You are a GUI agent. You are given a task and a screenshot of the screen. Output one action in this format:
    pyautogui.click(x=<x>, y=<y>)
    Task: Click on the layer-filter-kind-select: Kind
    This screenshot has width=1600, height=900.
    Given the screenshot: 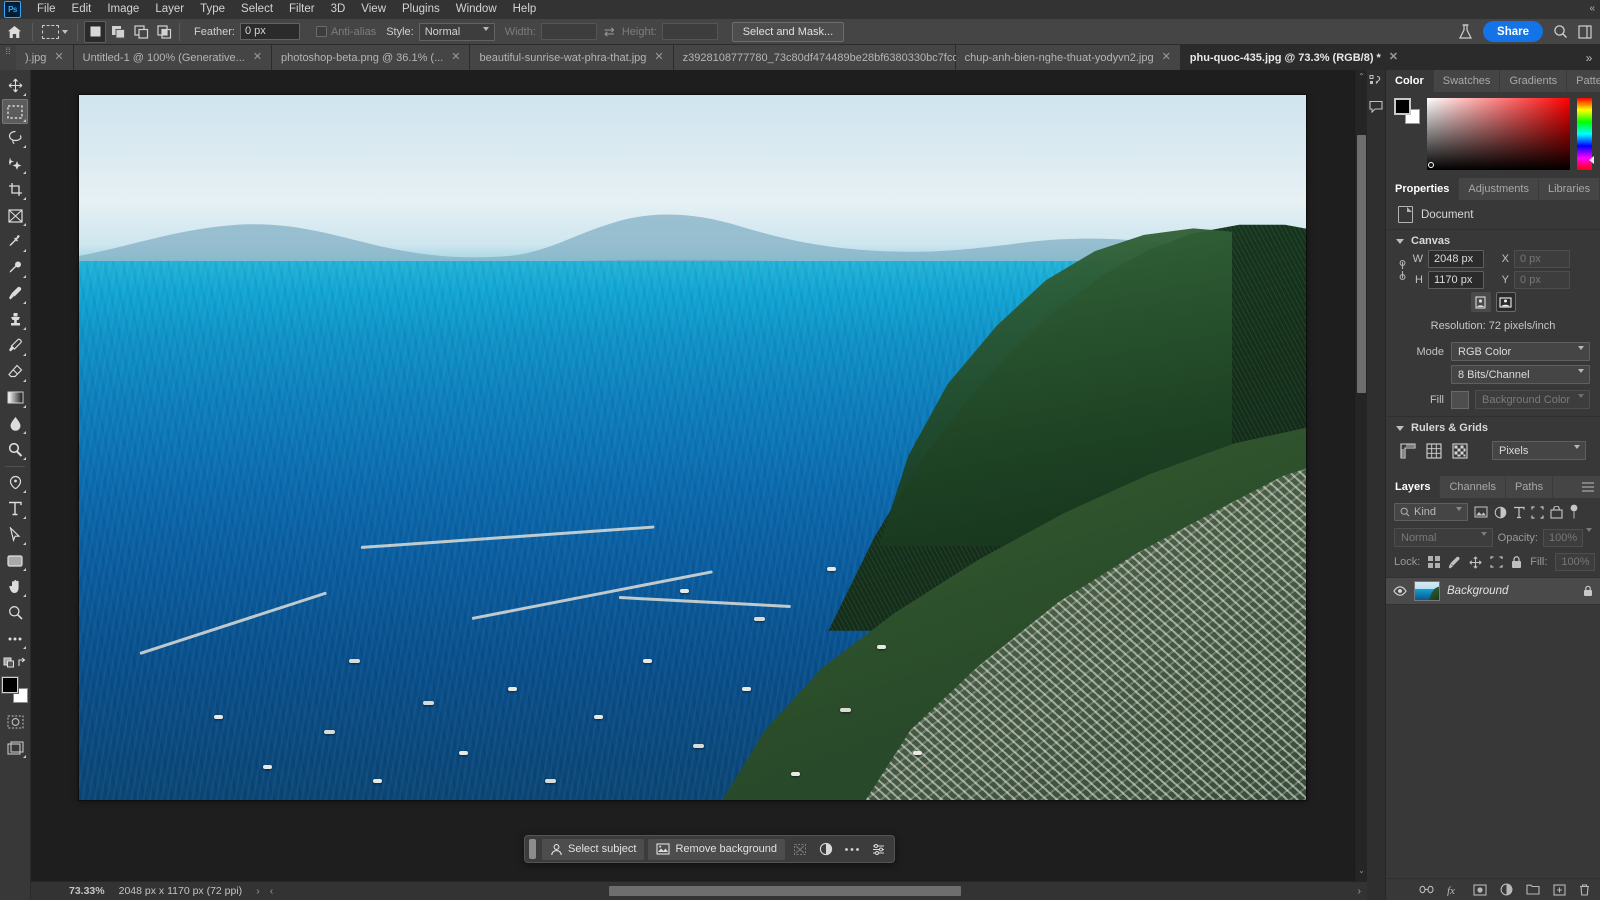 What is the action you would take?
    pyautogui.click(x=1431, y=513)
    